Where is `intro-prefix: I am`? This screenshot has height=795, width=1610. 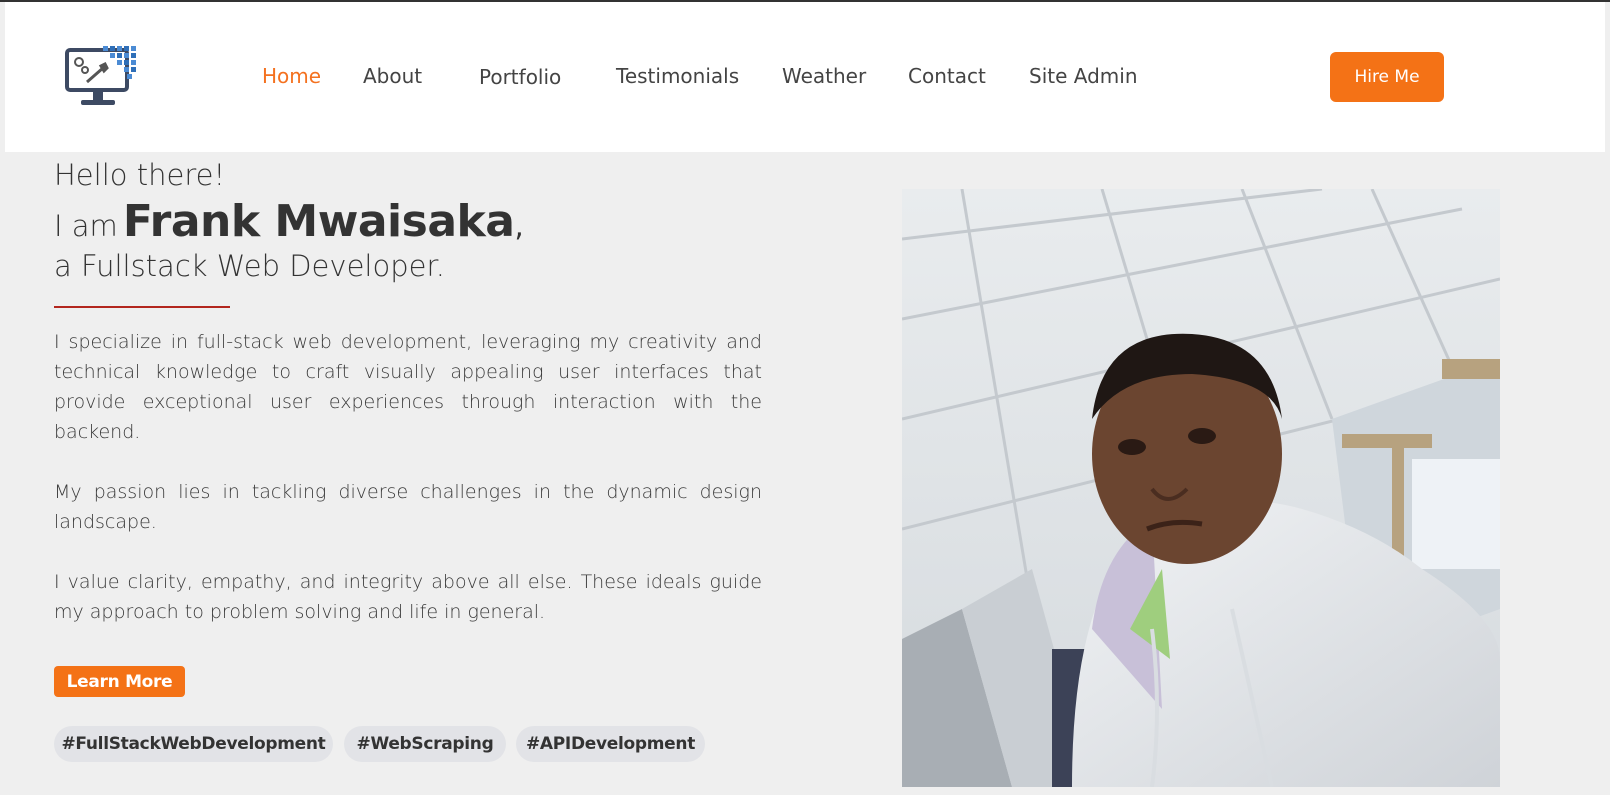
intro-prefix: I am is located at coordinates (86, 226).